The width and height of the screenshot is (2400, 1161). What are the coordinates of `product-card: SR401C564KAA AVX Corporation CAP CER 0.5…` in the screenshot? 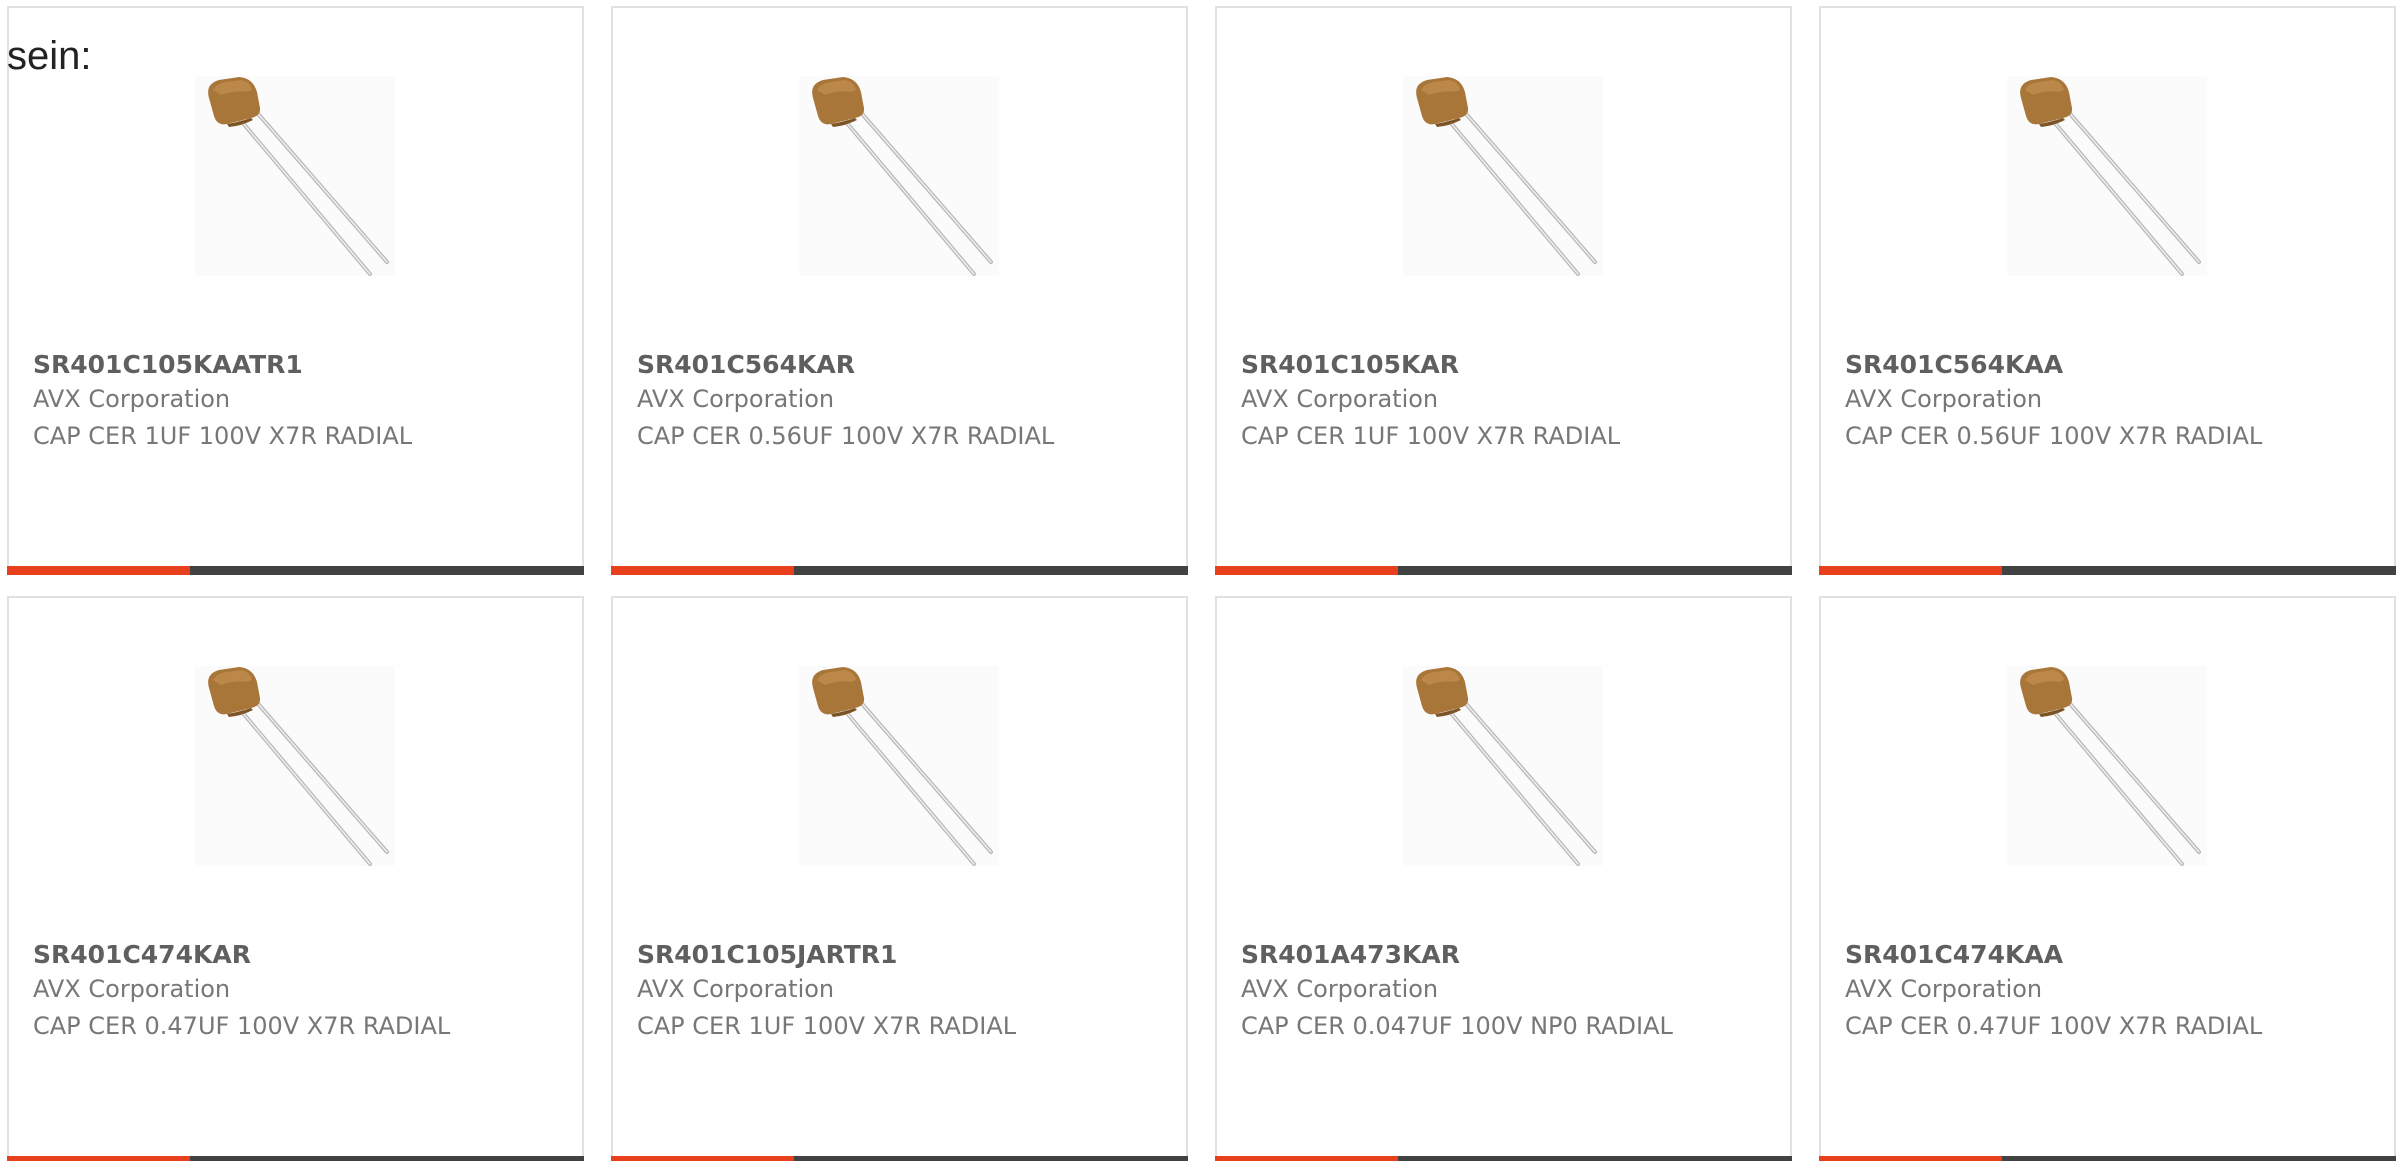 It's located at (2107, 290).